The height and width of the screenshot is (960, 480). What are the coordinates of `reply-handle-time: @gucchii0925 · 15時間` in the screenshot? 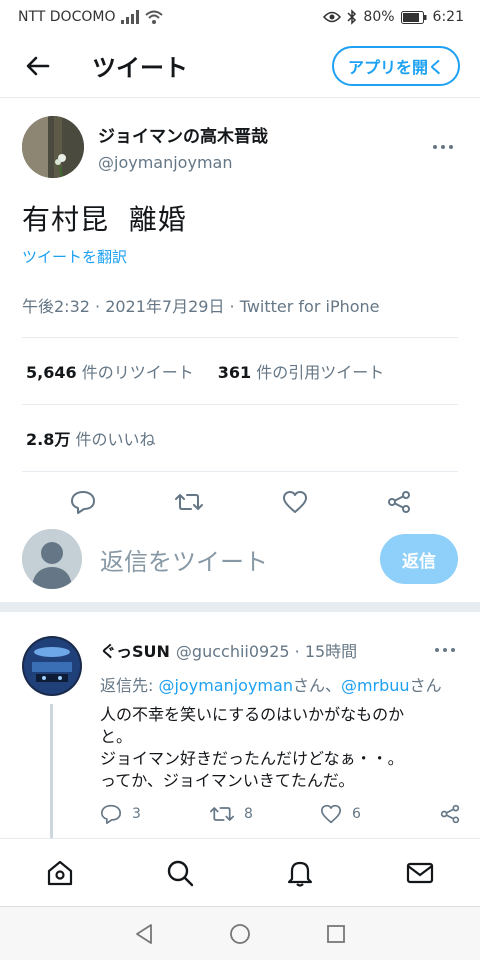 It's located at (266, 651).